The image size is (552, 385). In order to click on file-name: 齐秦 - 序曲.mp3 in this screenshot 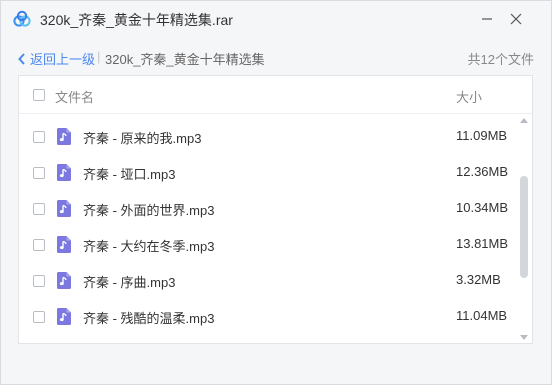, I will do `click(129, 282)`.